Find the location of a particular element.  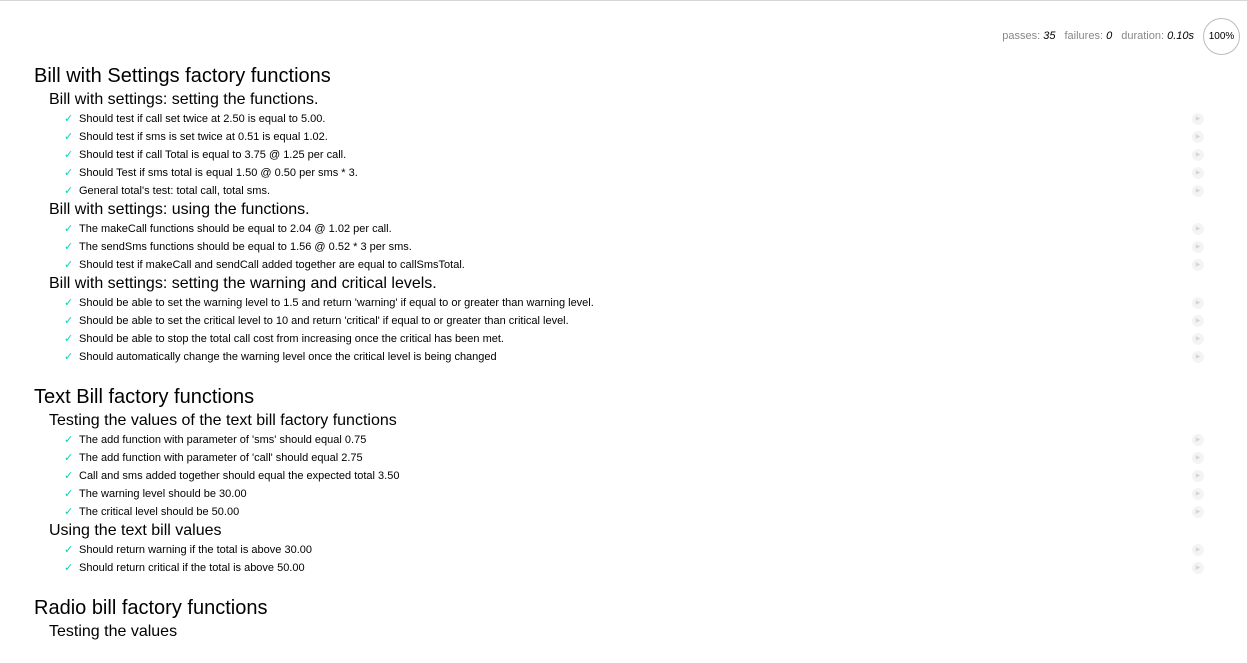

top-divider is located at coordinates (623, 0).